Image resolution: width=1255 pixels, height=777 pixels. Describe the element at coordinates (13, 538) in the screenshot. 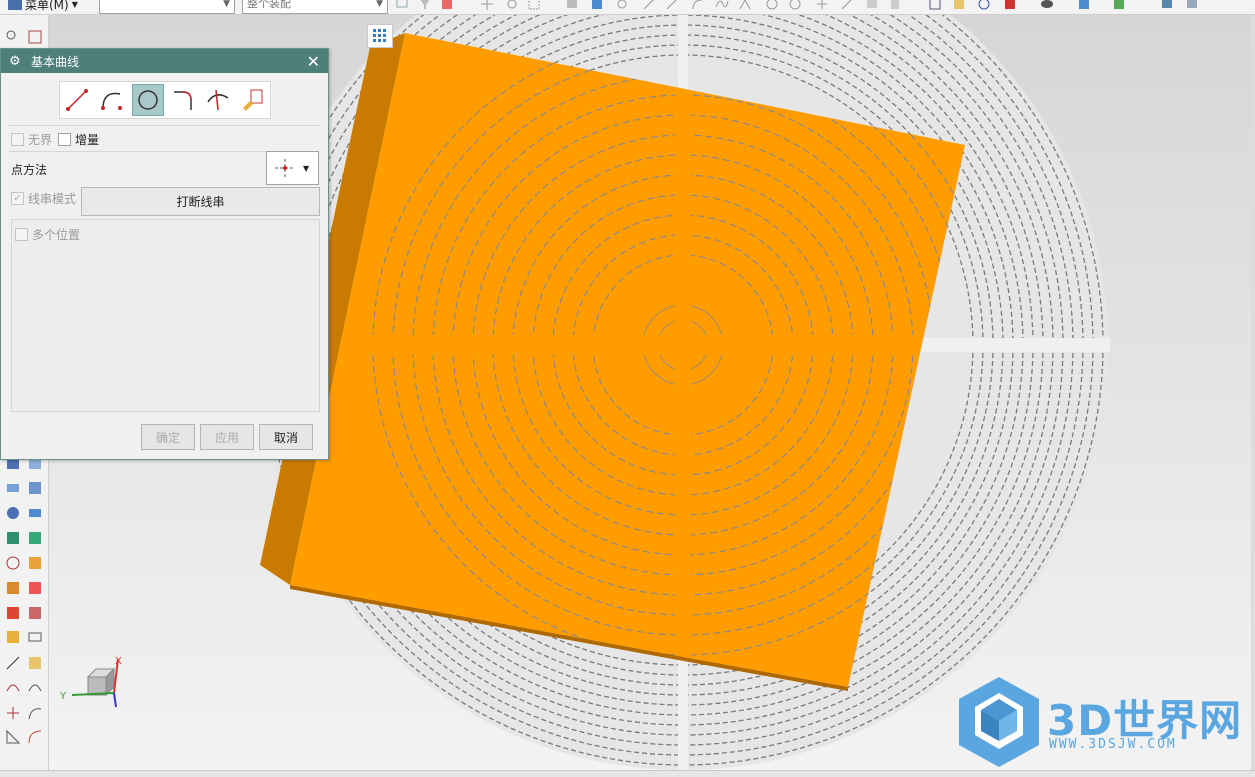

I see `offset-icon` at that location.